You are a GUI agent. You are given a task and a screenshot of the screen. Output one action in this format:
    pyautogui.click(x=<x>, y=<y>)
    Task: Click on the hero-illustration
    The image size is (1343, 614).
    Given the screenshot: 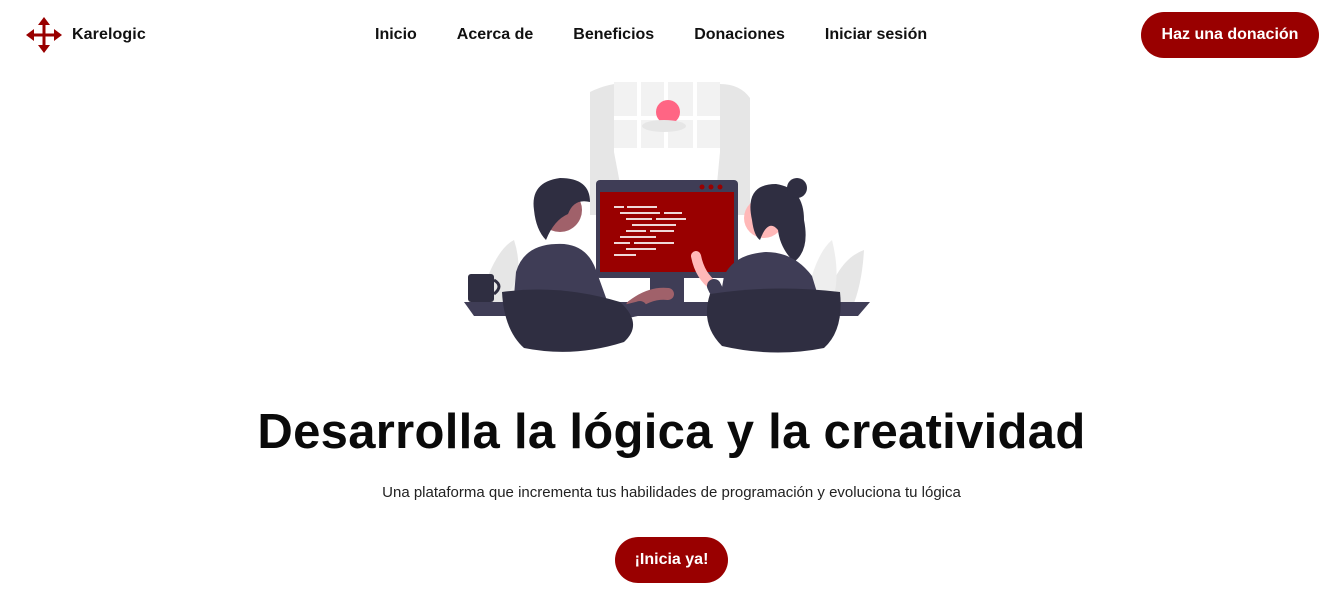 What is the action you would take?
    pyautogui.click(x=672, y=217)
    